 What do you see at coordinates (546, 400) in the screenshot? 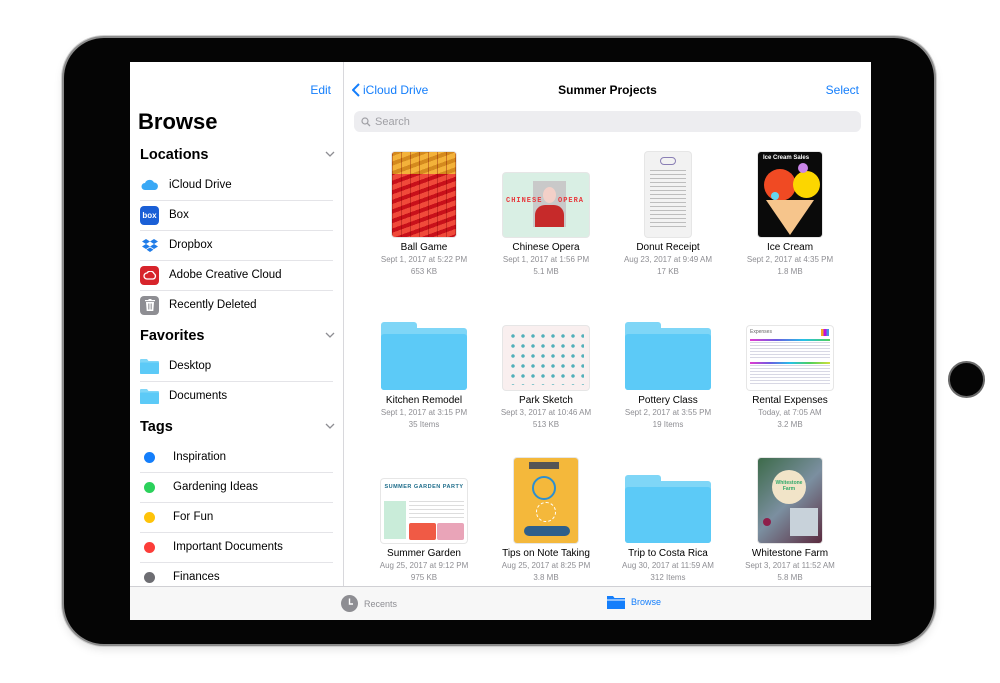
I see `file-name: Park Sketch` at bounding box center [546, 400].